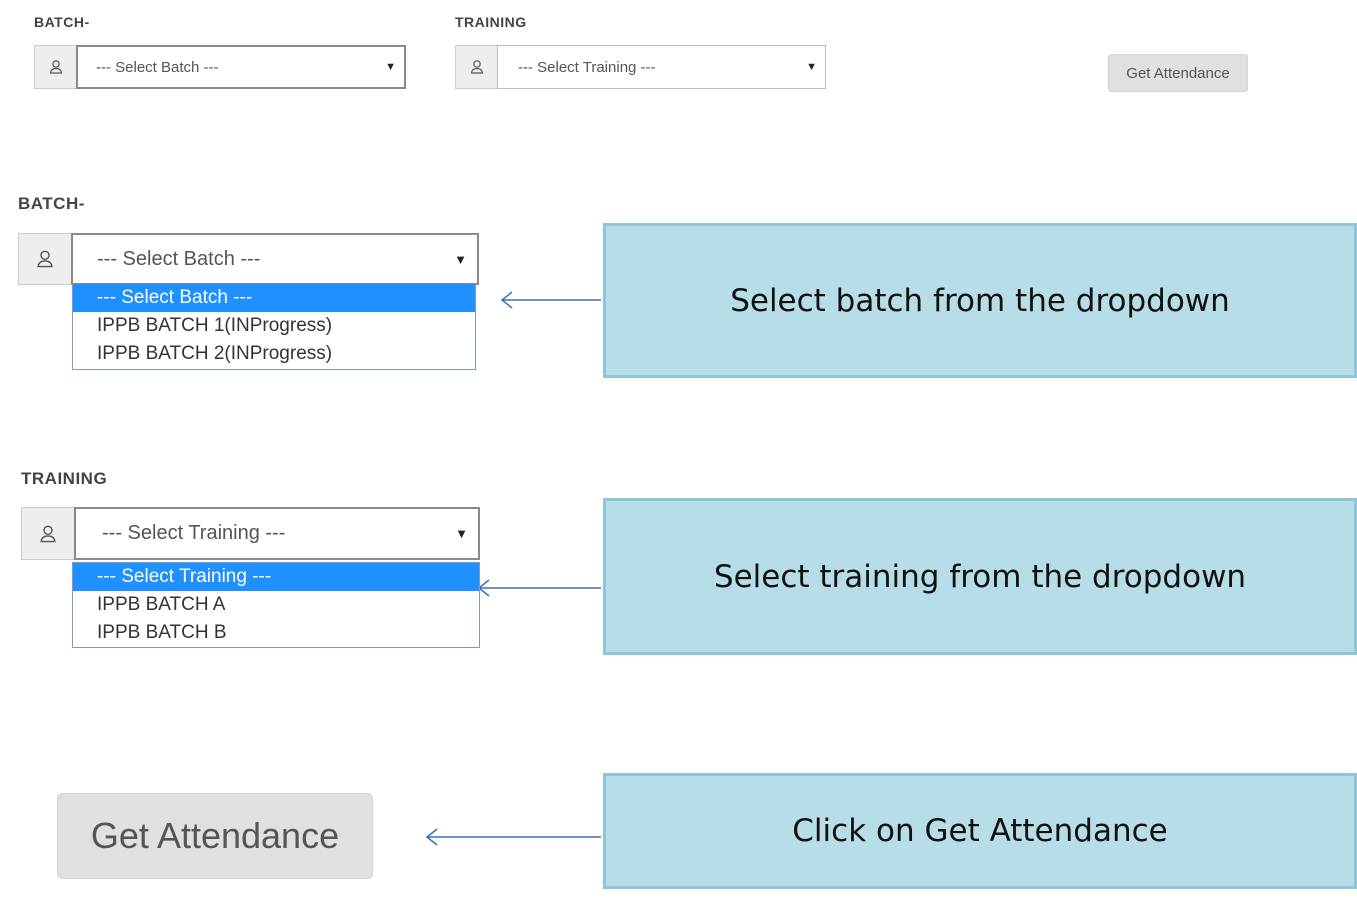  Describe the element at coordinates (980, 831) in the screenshot. I see `callout-get-attendance: Click on Get Attendance` at that location.